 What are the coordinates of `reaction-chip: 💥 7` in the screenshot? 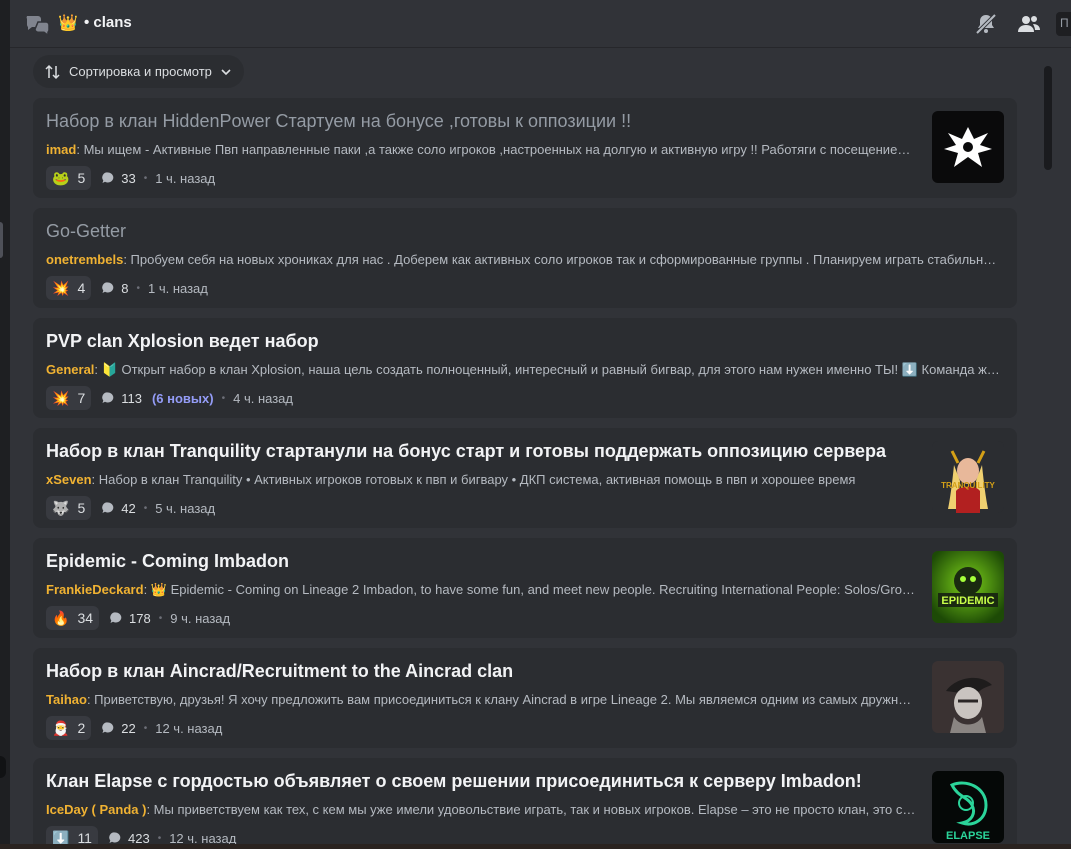 It's located at (69, 398).